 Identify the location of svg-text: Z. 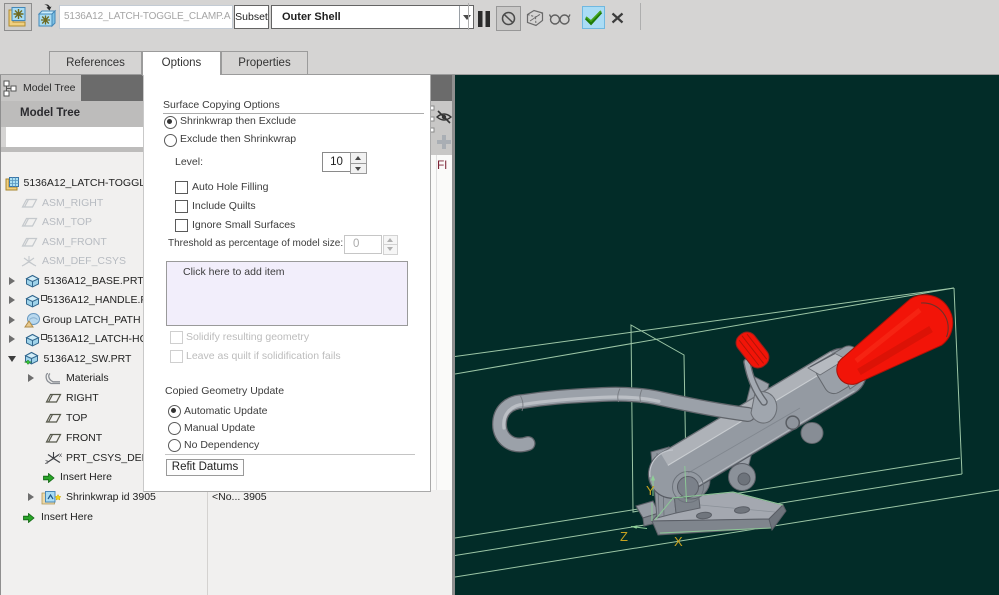
(624, 536).